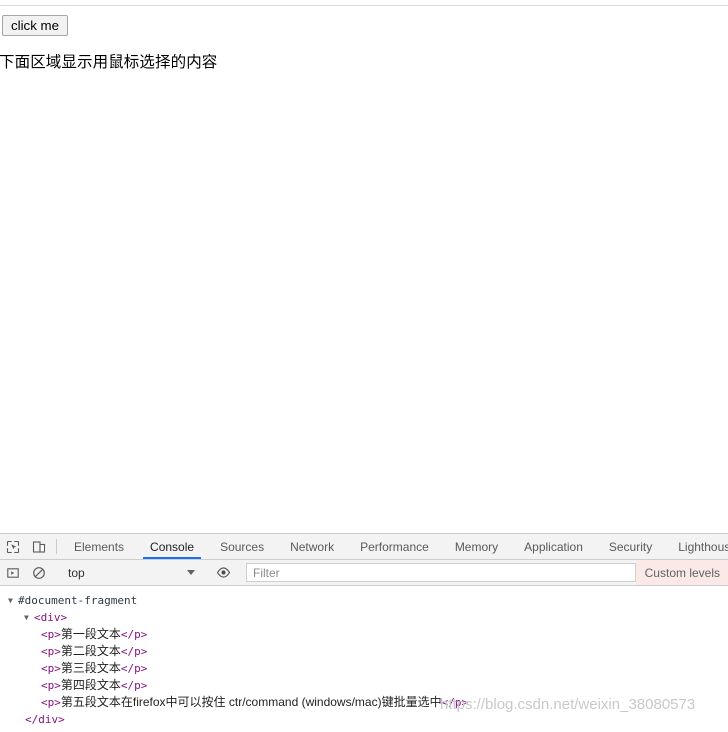  I want to click on device-toolbar-icon, so click(39, 546).